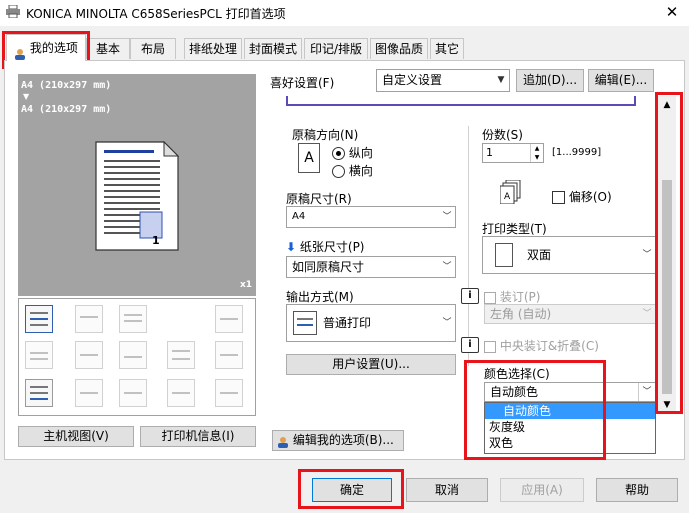  What do you see at coordinates (513, 153) in the screenshot?
I see `copies-input: 1 ▲ ▼` at bounding box center [513, 153].